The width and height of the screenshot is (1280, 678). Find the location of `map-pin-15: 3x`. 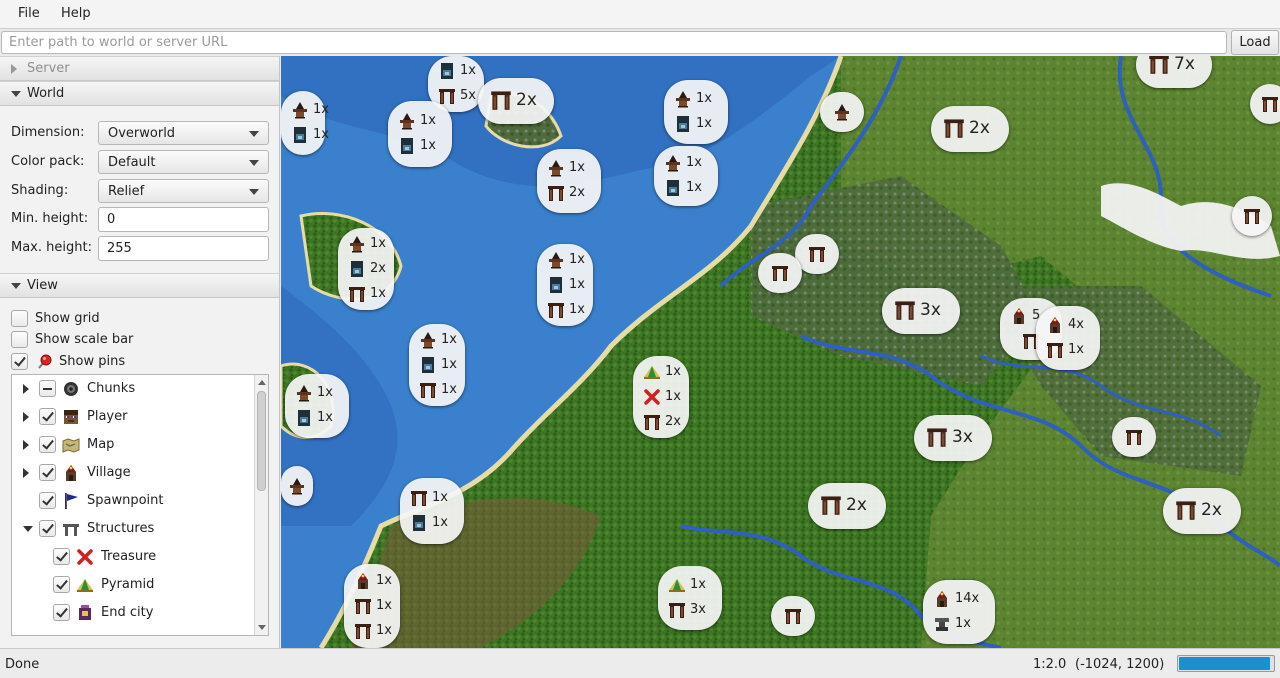

map-pin-15: 3x is located at coordinates (921, 311).